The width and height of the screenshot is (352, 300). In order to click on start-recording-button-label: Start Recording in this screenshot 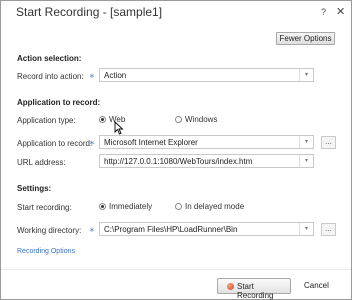, I will do `click(255, 291)`.